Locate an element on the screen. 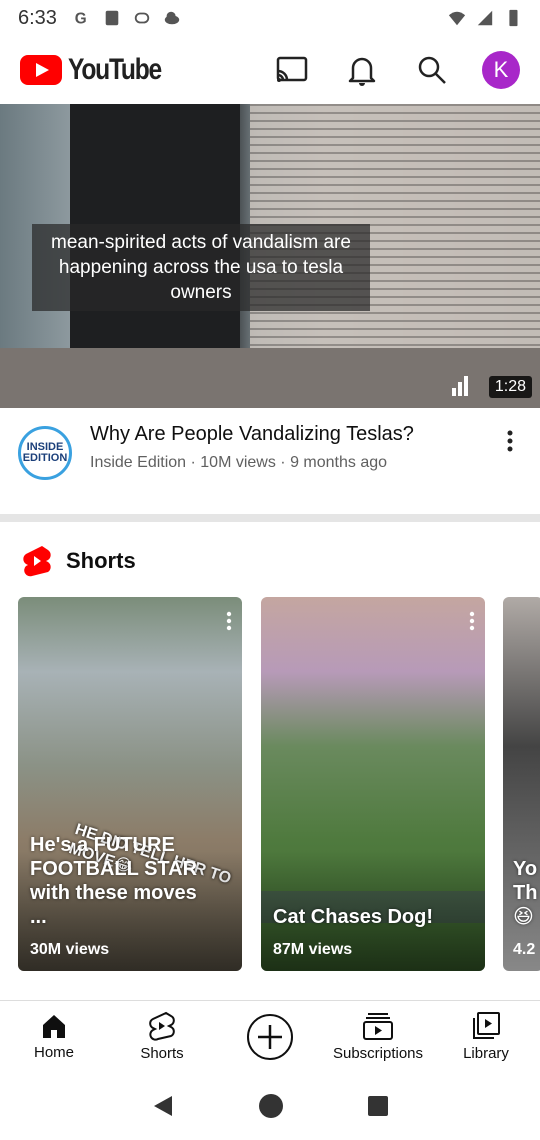 This screenshot has width=540, height=1140. svg-text: G is located at coordinates (81, 18).